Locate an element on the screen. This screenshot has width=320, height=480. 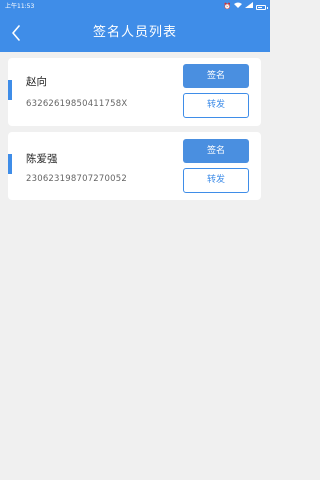
person-card: 赵向 63262619850411758X 签名 转发 is located at coordinates (134, 92).